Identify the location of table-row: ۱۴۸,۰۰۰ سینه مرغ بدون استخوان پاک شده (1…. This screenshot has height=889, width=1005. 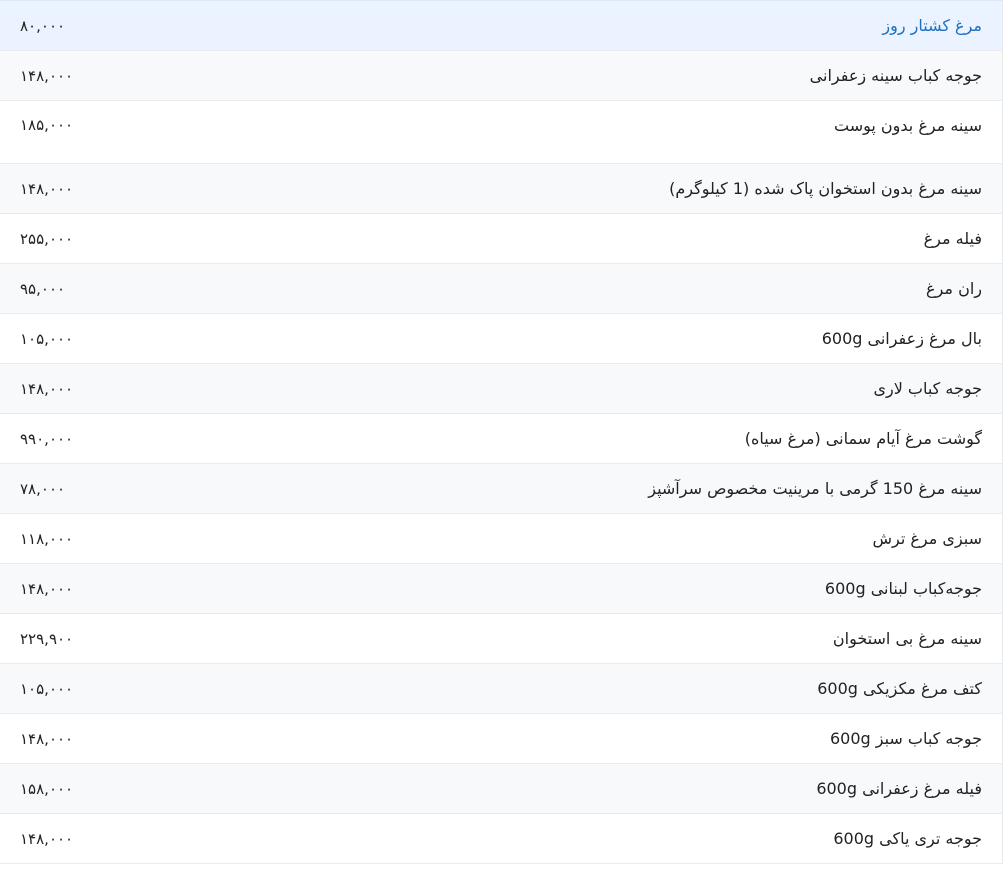
(501, 188).